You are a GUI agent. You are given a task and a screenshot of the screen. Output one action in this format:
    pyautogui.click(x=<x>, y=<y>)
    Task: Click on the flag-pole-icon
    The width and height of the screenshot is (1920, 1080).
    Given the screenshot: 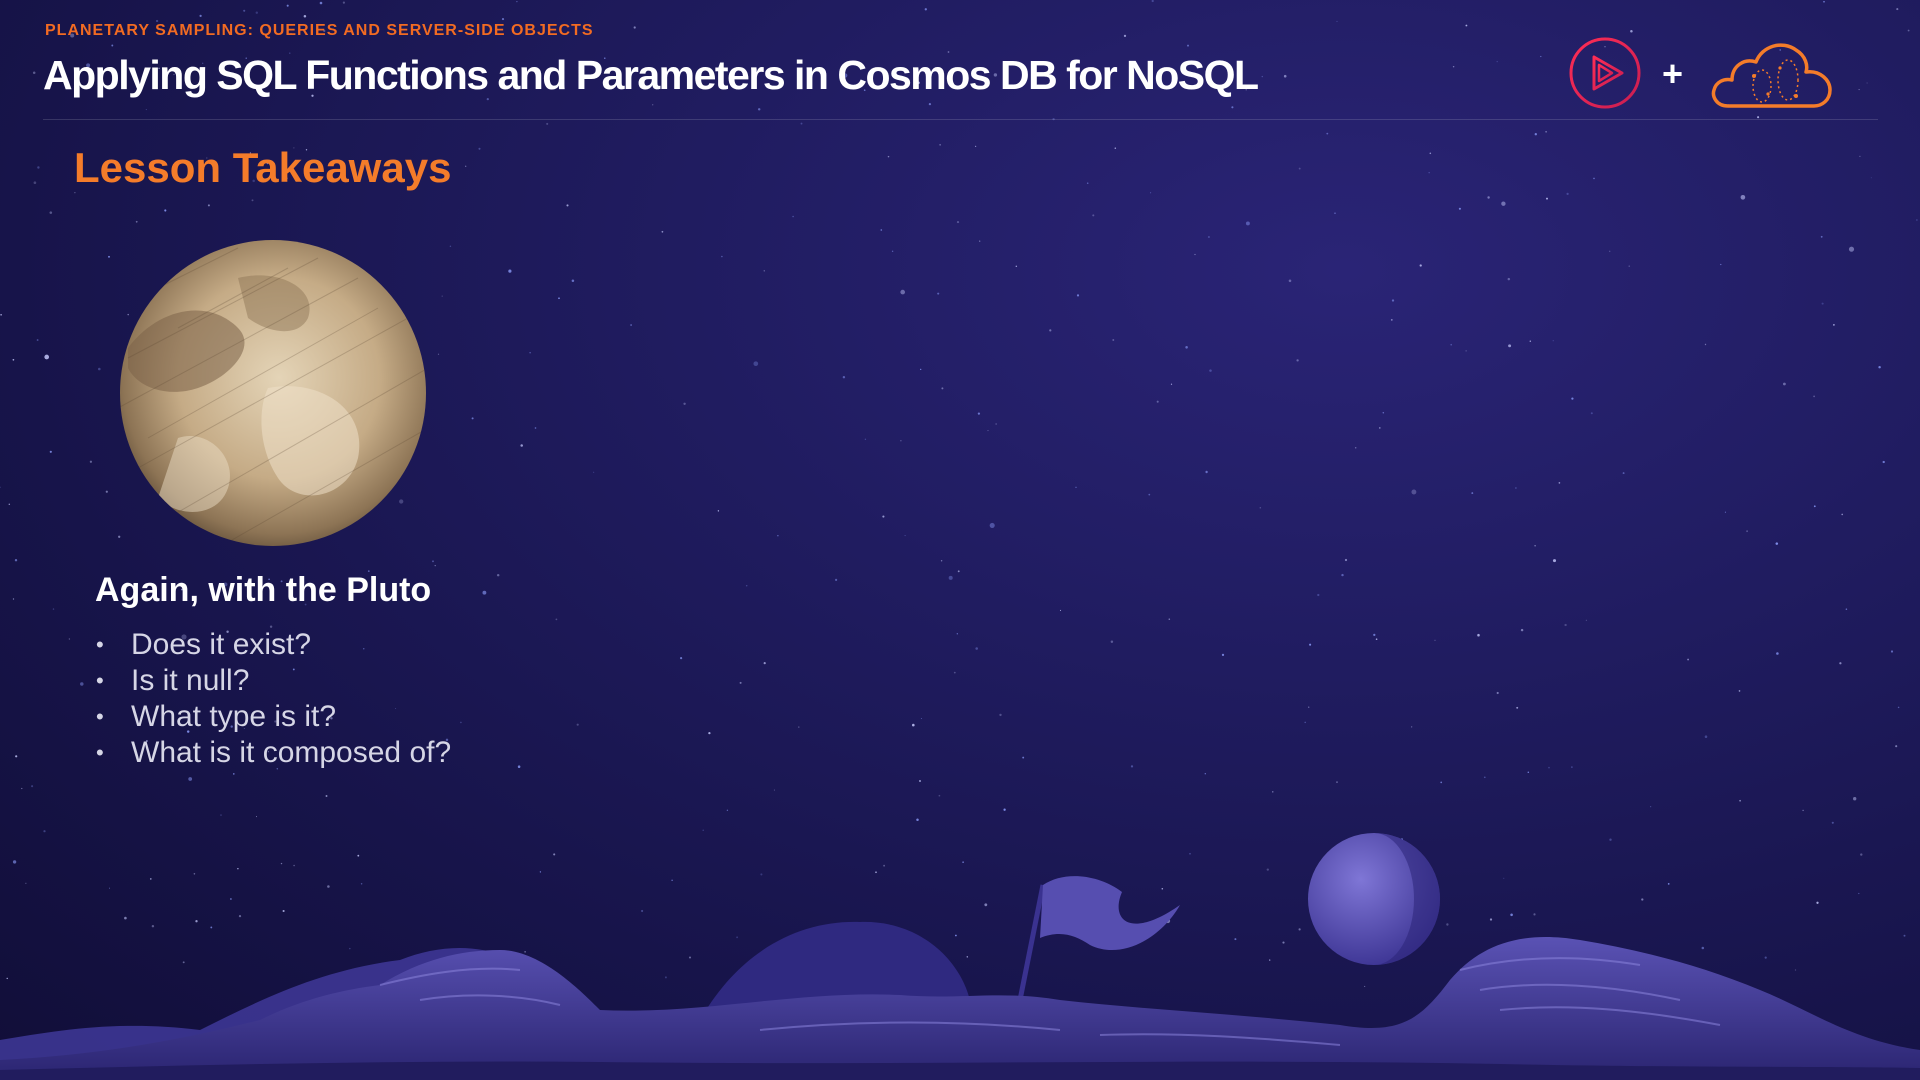 What is the action you would take?
    pyautogui.click(x=1031, y=942)
    